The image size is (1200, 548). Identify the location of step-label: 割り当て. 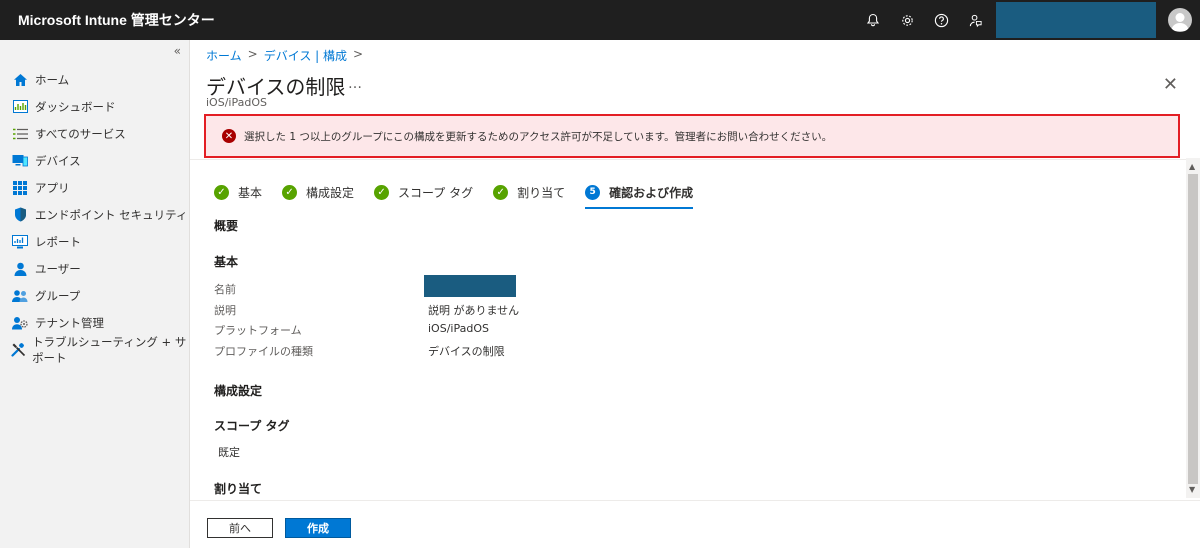
(541, 192).